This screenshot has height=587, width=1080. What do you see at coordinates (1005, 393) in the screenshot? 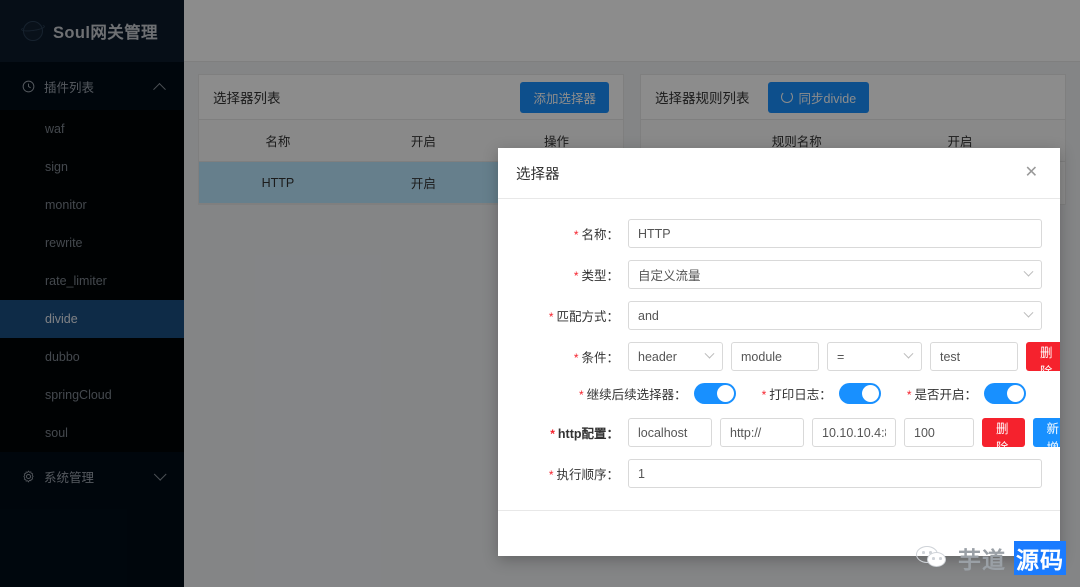
I see `enabled-toggle` at bounding box center [1005, 393].